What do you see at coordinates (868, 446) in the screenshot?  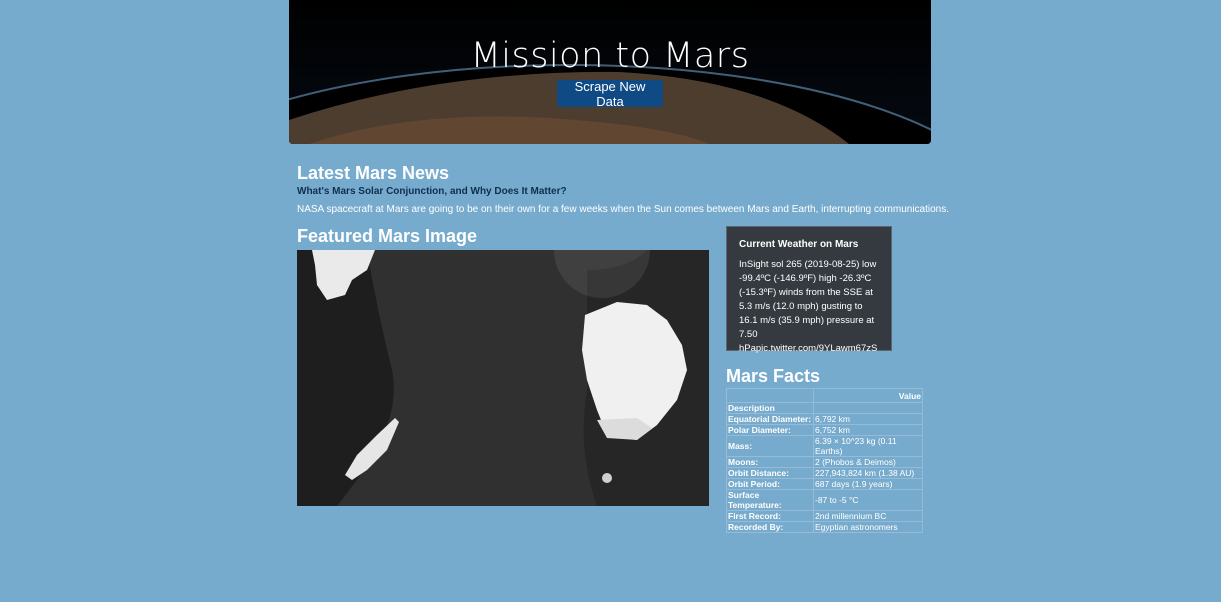 I see `fact-value: 6.39 × 10^23 kg (0.11 Earths)` at bounding box center [868, 446].